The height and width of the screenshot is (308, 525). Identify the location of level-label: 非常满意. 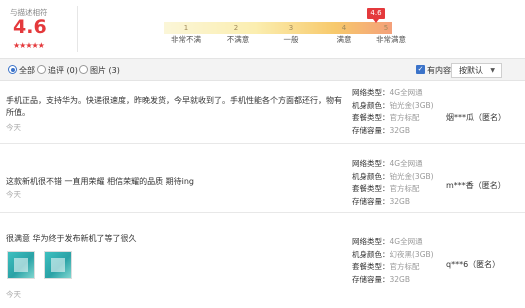
(391, 39).